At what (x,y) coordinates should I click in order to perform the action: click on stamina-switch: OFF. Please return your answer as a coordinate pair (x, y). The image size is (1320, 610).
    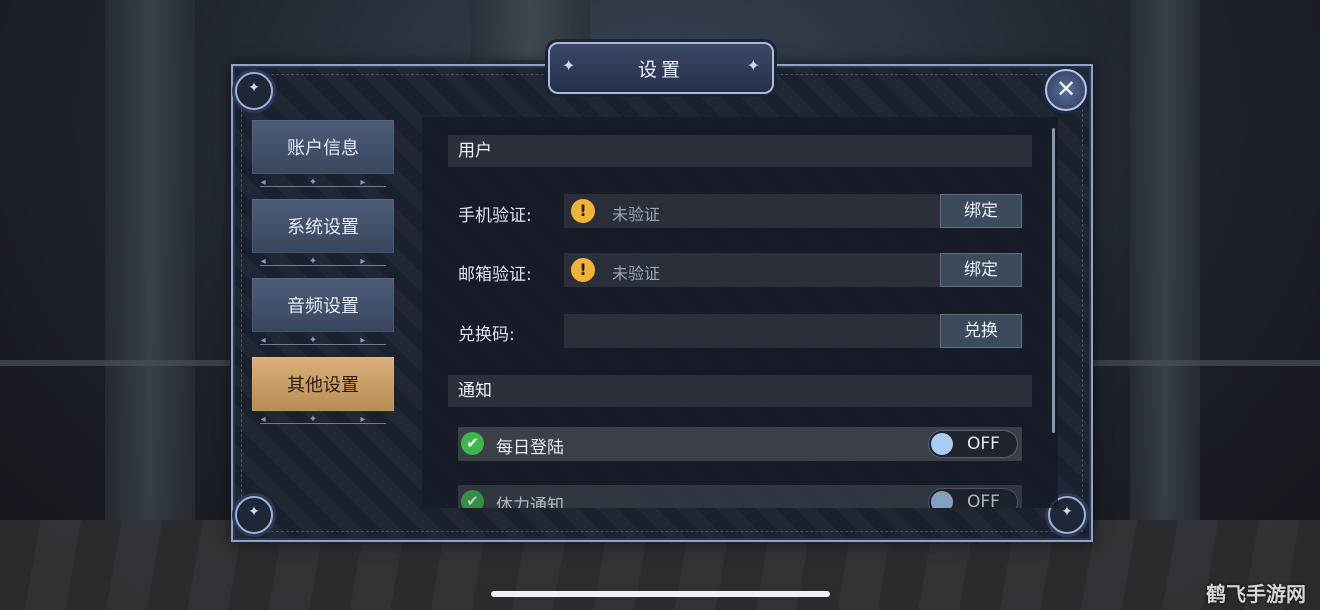
    Looking at the image, I should click on (973, 498).